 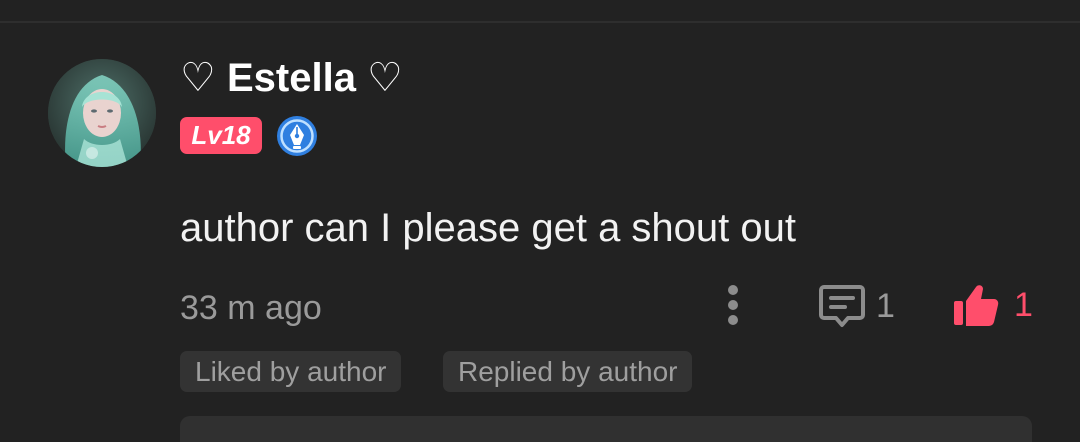 What do you see at coordinates (251, 308) in the screenshot?
I see `timestamp: 33 m ago` at bounding box center [251, 308].